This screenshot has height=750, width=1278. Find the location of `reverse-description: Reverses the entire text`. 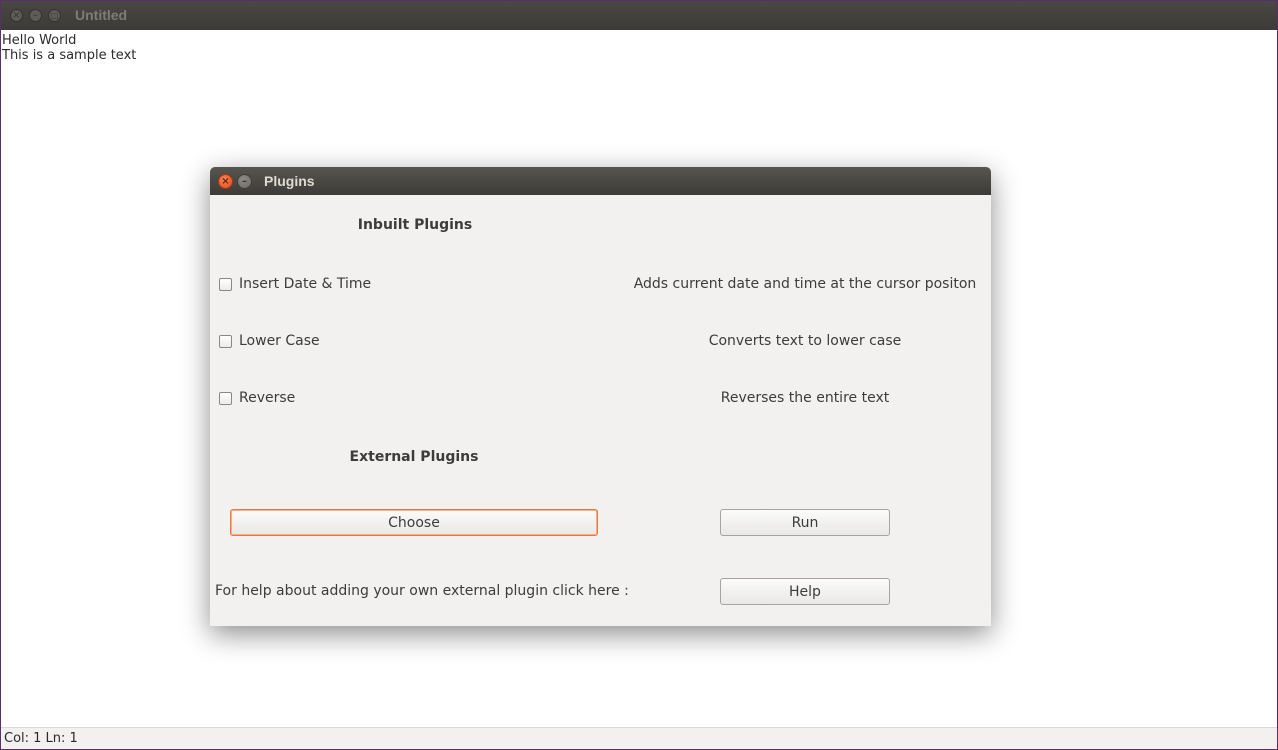

reverse-description: Reverses the entire text is located at coordinates (805, 398).